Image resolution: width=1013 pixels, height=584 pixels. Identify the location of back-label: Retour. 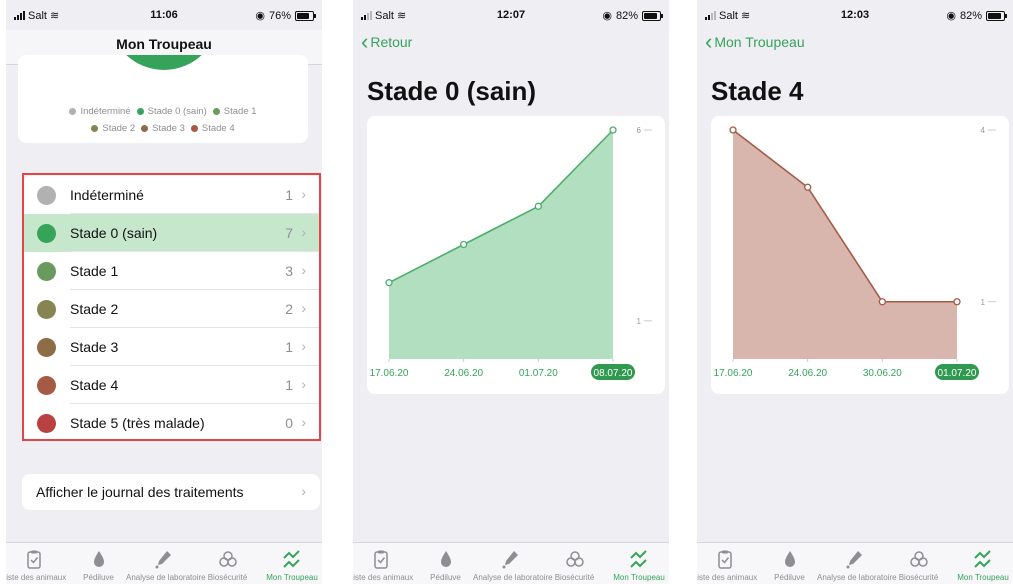
(391, 42).